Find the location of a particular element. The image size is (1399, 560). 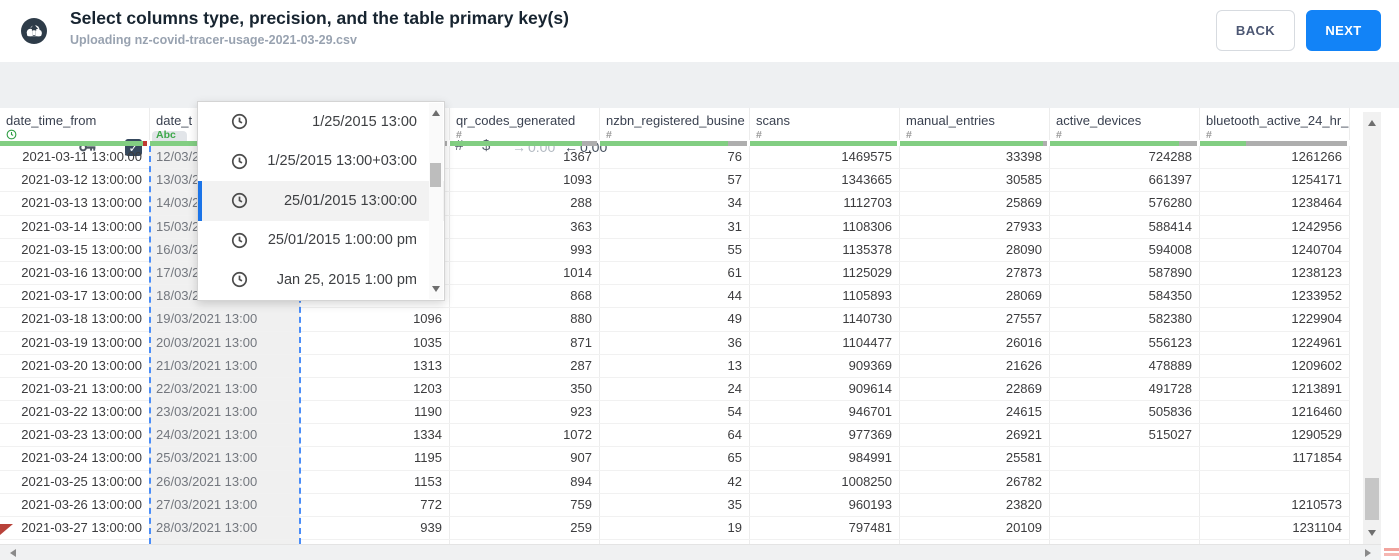

column-header: bluetooth_active_24_hr_ # is located at coordinates (1275, 124).